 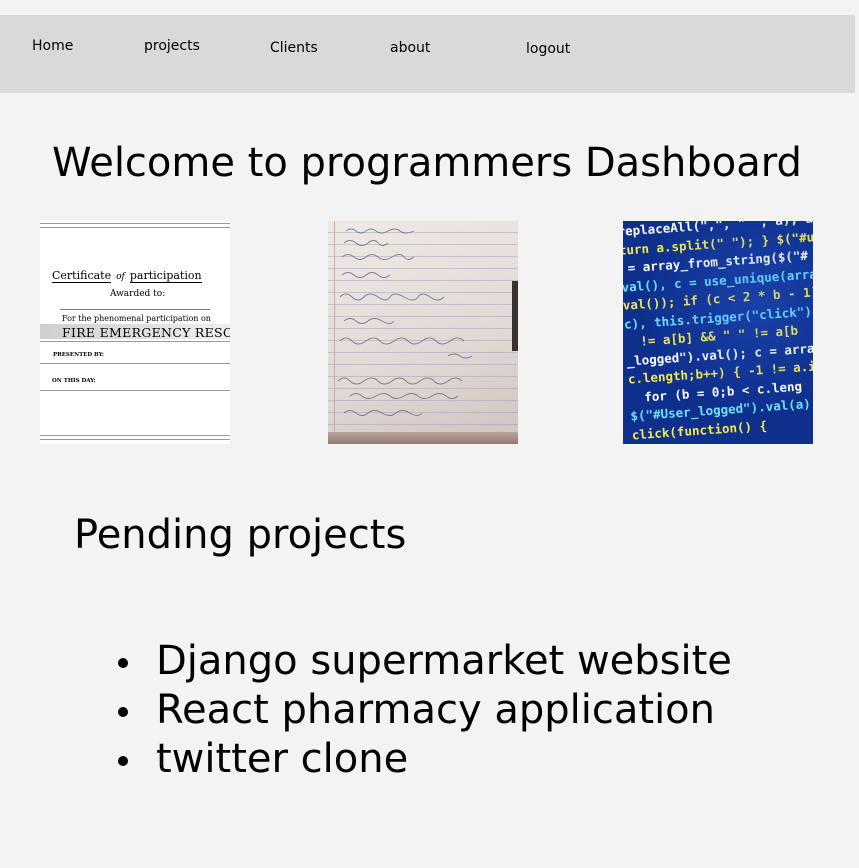 I want to click on list-item: twitter clone, so click(x=425, y=760).